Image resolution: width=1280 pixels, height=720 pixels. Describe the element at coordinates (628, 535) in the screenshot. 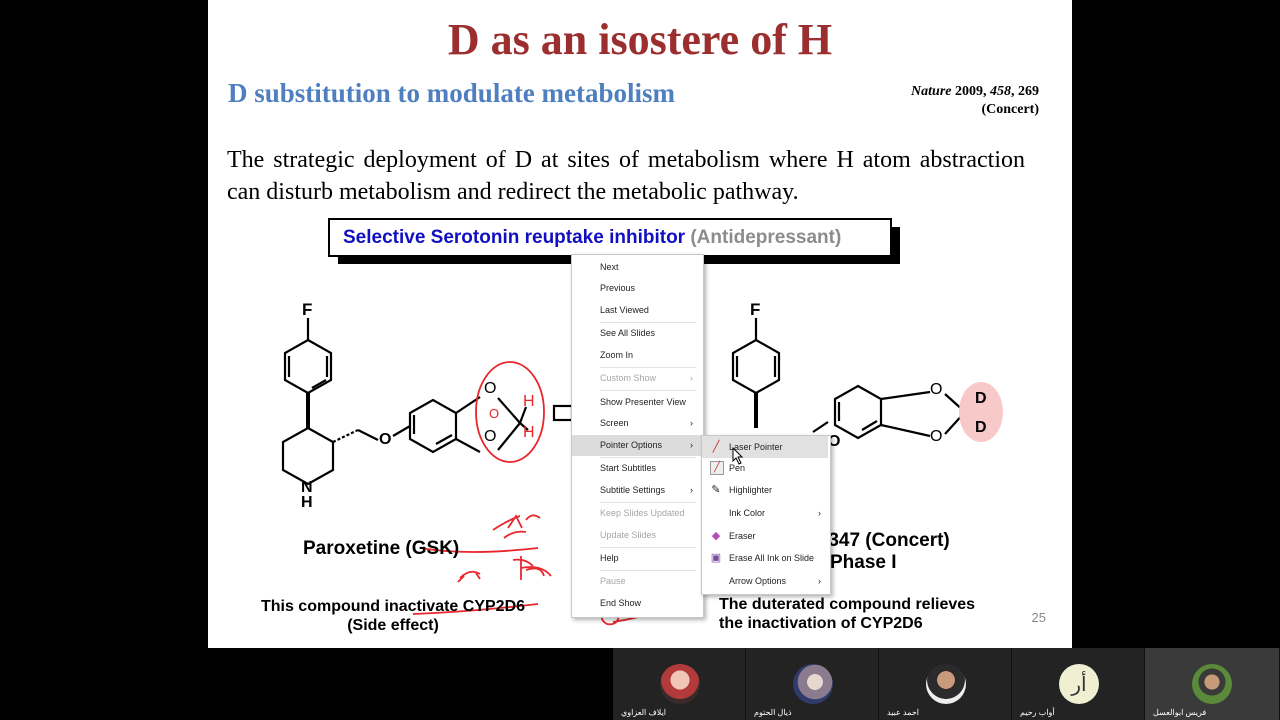

I see `menu-label: Update Slides` at that location.